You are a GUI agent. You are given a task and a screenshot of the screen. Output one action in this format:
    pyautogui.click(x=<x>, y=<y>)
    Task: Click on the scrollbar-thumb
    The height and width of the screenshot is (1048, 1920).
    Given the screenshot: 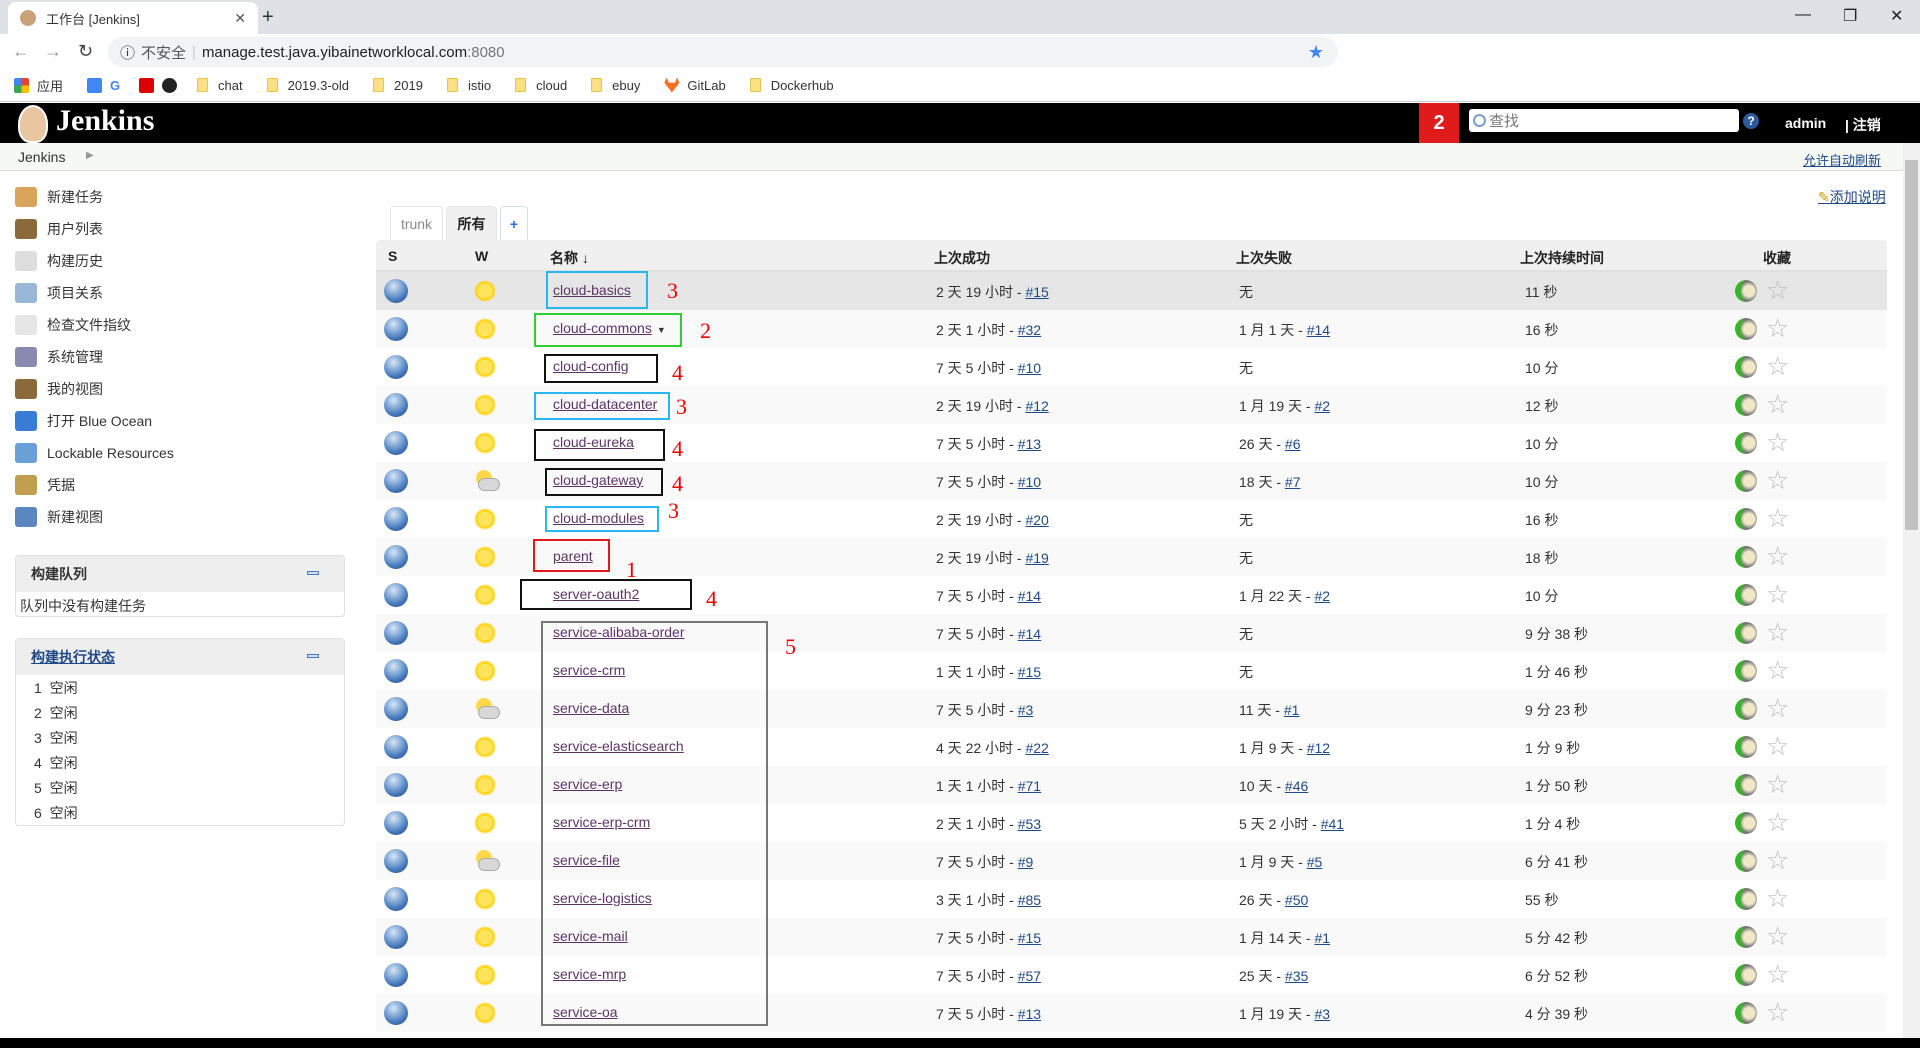 What is the action you would take?
    pyautogui.click(x=1911, y=345)
    